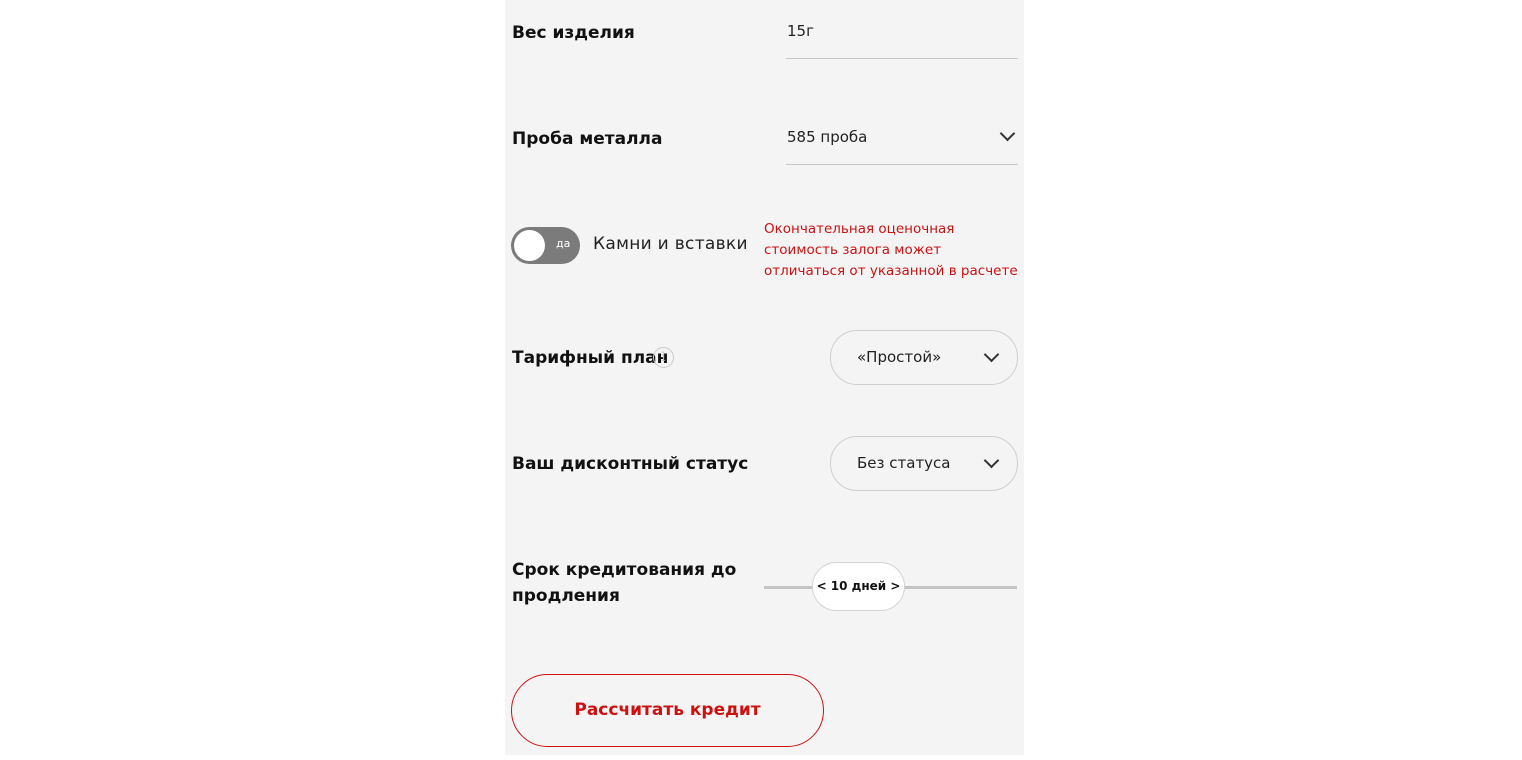 This screenshot has height=760, width=1522. What do you see at coordinates (899, 357) in the screenshot?
I see `tariff-value: «Простой»` at bounding box center [899, 357].